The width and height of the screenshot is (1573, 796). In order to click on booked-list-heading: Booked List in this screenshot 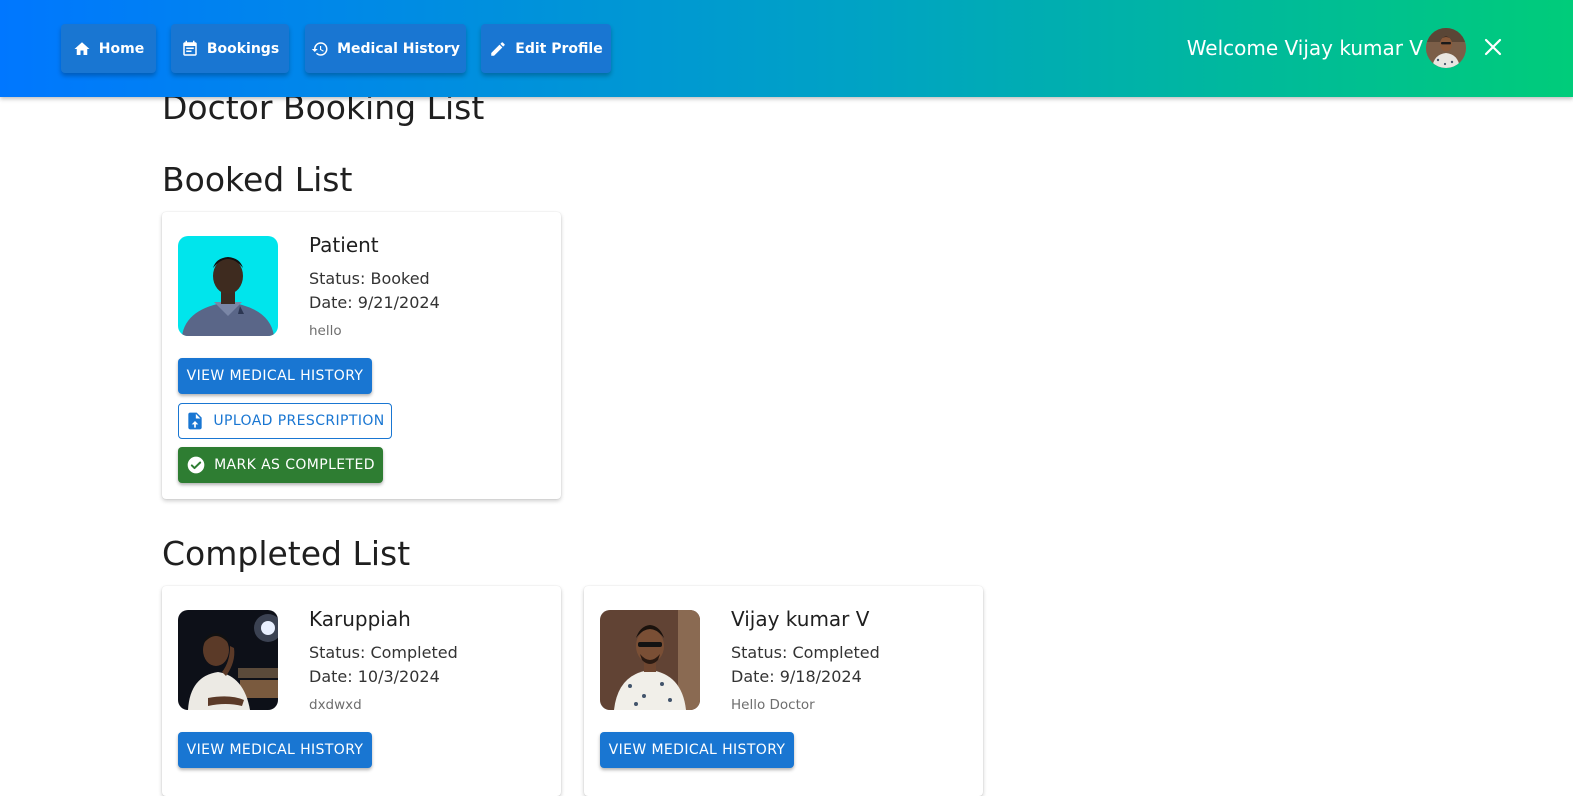, I will do `click(257, 179)`.